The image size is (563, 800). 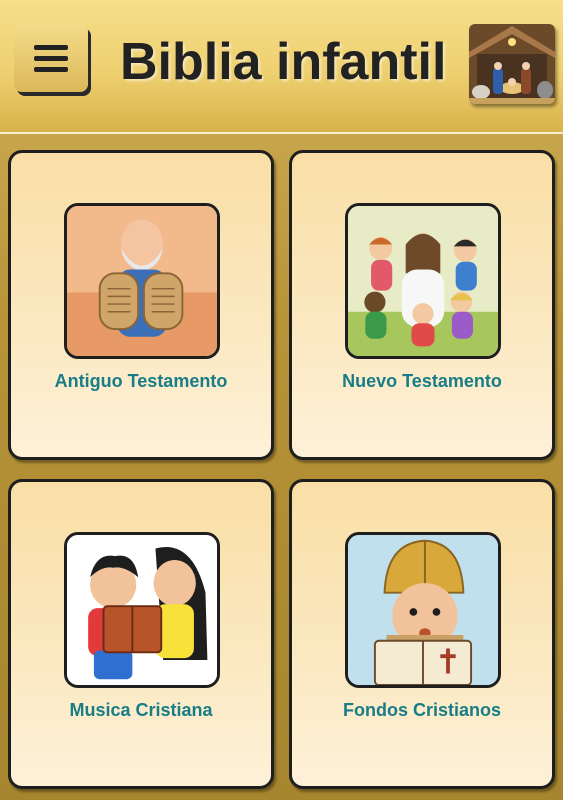 What do you see at coordinates (512, 64) in the screenshot?
I see `nativity-scene-image` at bounding box center [512, 64].